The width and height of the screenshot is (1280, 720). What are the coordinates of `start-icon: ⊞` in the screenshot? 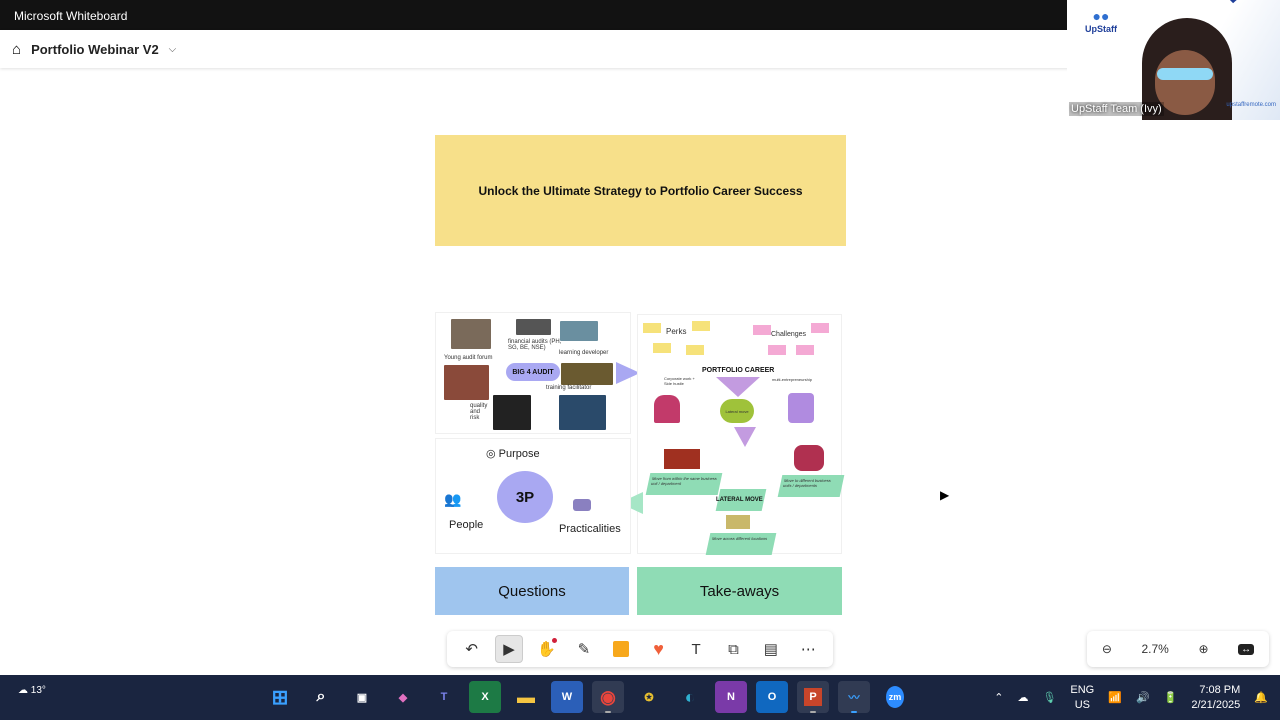 It's located at (280, 697).